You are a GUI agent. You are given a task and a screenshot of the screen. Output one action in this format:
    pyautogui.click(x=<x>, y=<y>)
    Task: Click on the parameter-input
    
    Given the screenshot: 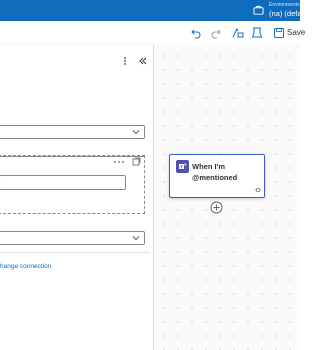 What is the action you would take?
    pyautogui.click(x=63, y=182)
    